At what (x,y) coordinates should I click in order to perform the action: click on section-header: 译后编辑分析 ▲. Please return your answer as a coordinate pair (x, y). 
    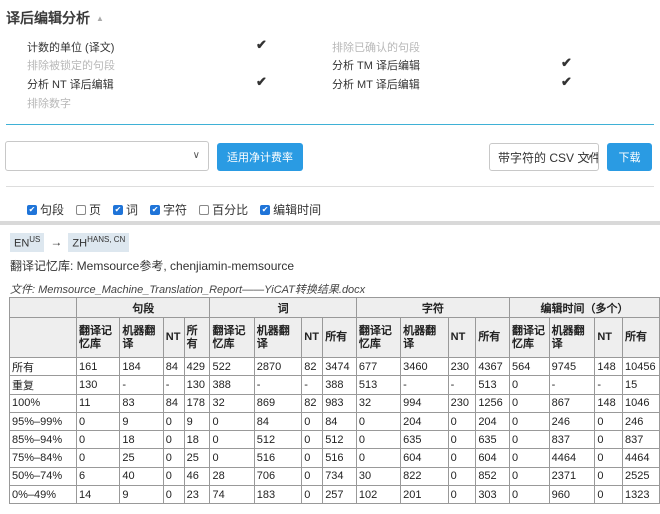
    Looking at the image, I should click on (55, 18).